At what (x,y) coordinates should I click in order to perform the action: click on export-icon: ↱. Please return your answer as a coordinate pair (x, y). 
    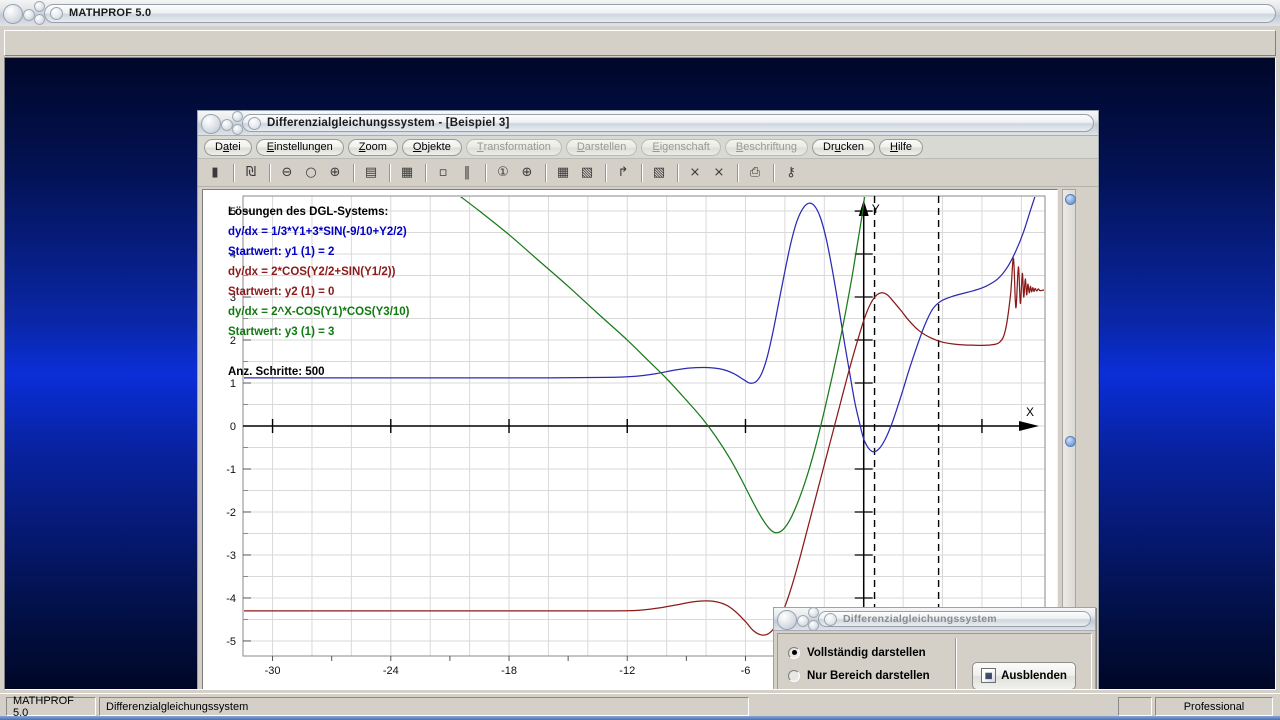
    Looking at the image, I should click on (623, 173).